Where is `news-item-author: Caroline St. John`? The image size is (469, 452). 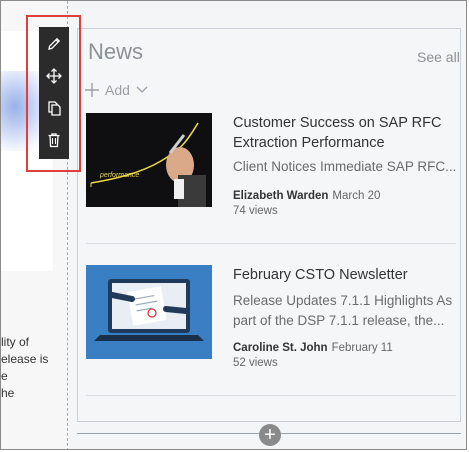 news-item-author: Caroline St. John is located at coordinates (280, 348).